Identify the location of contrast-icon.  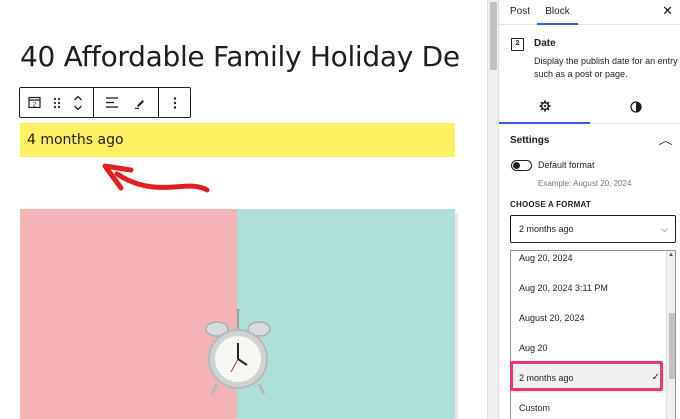
(635, 107).